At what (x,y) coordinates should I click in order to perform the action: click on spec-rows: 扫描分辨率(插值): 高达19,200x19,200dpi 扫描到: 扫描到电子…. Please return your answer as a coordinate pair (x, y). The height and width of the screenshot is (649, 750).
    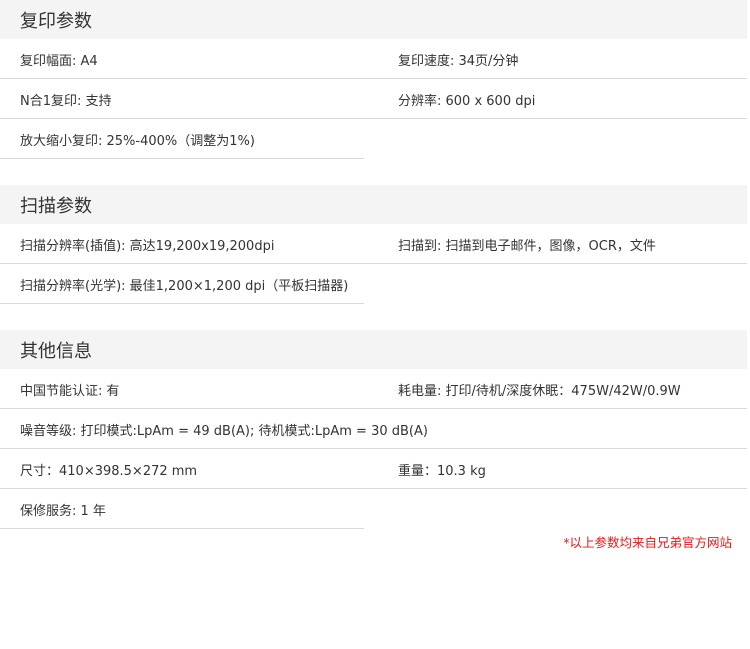
    Looking at the image, I should click on (373, 264).